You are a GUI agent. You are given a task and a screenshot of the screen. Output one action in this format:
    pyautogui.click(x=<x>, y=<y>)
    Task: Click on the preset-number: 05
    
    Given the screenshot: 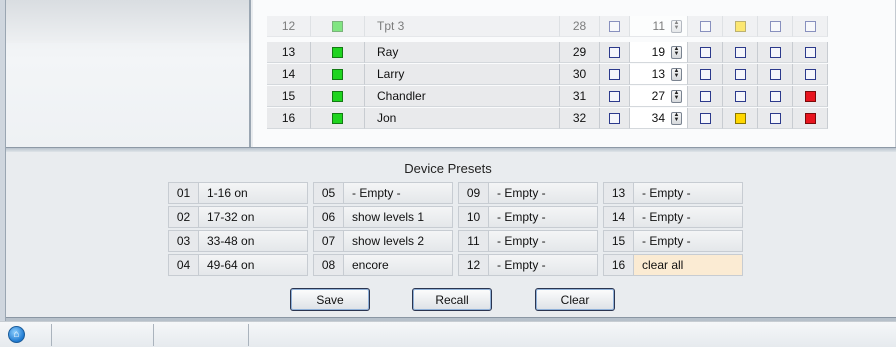 What is the action you would take?
    pyautogui.click(x=329, y=193)
    